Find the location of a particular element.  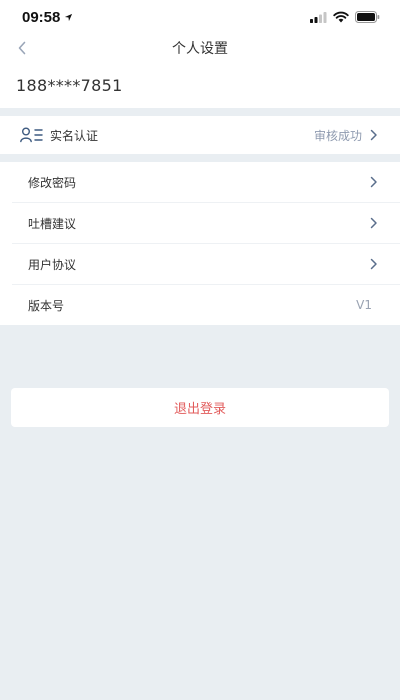

wifi-icon is located at coordinates (341, 17).